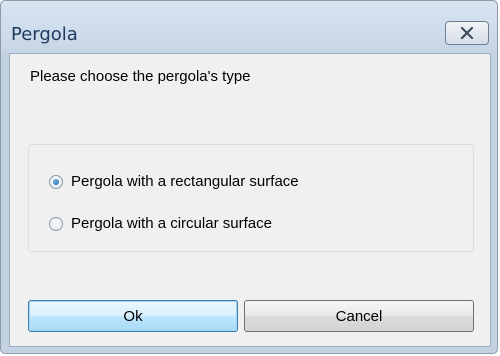 The image size is (500, 356). Describe the element at coordinates (359, 316) in the screenshot. I see `cancel-button: Cancel` at that location.